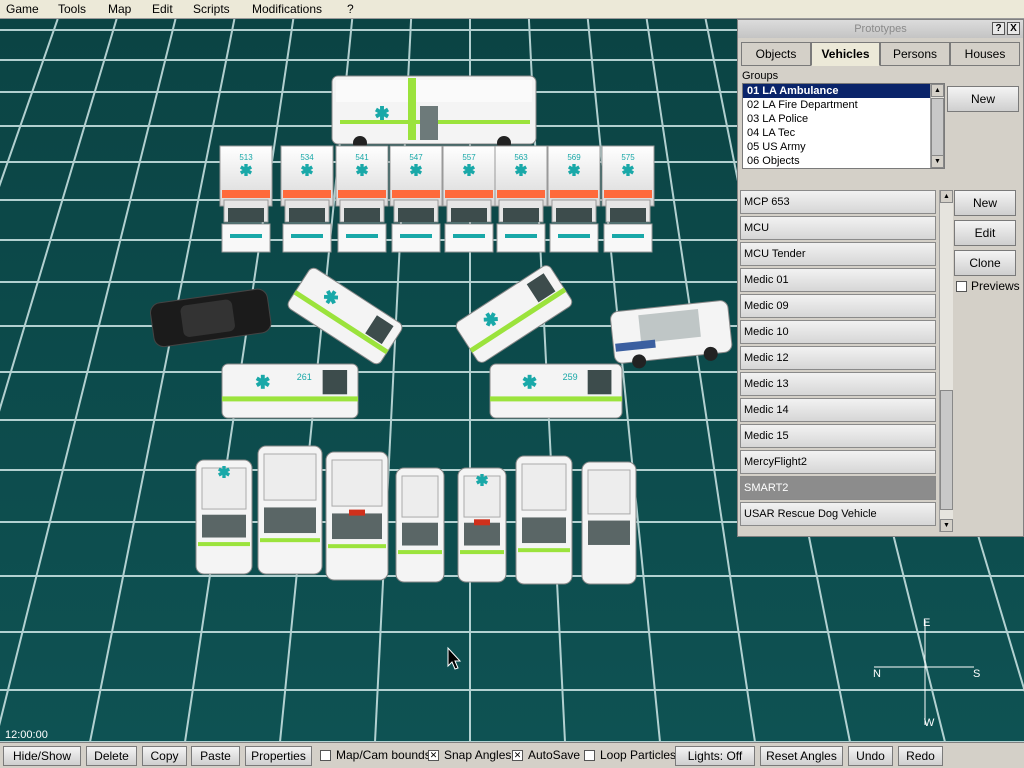  What do you see at coordinates (307, 157) in the screenshot?
I see `unit-number: 534` at bounding box center [307, 157].